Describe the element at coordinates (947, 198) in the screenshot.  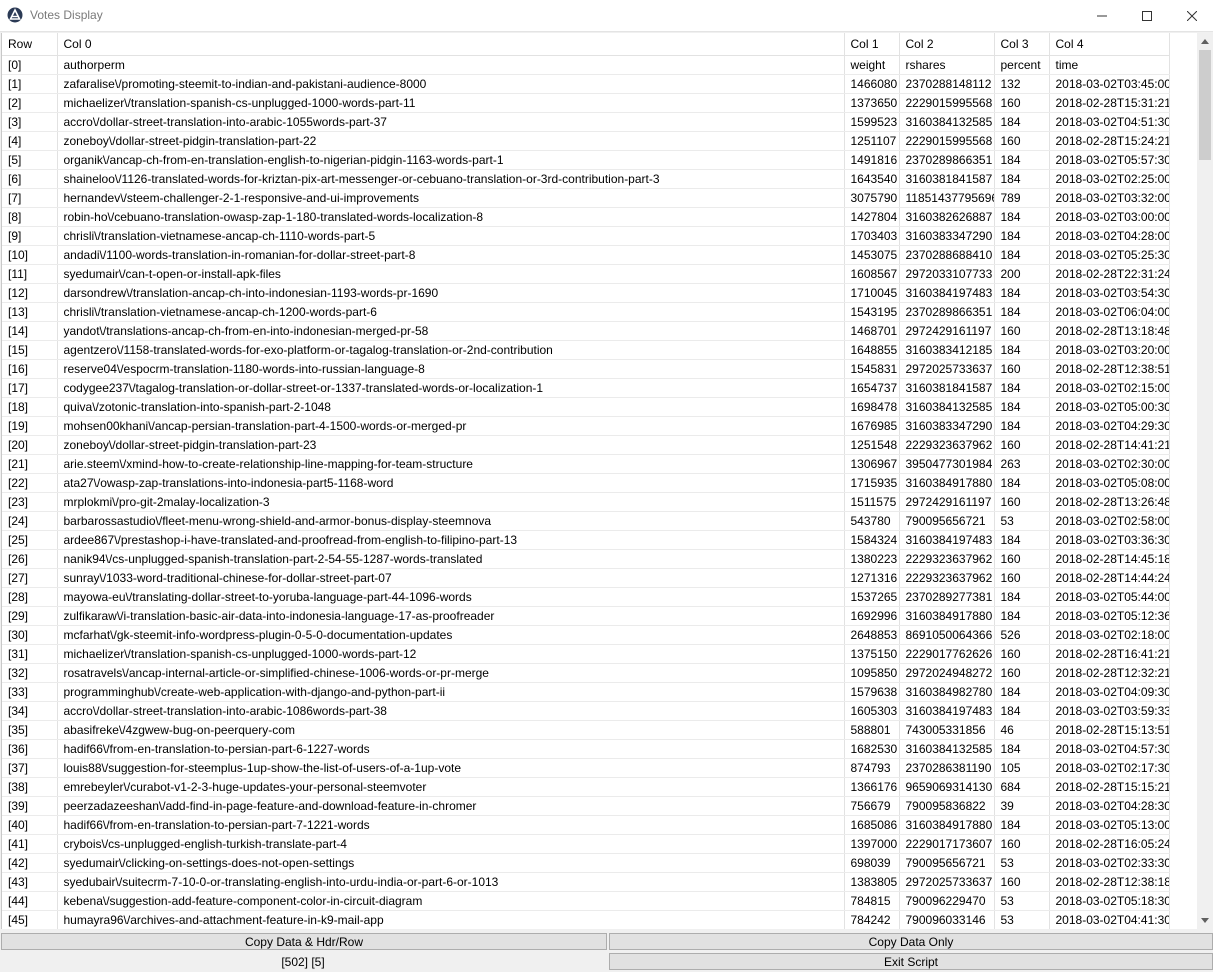
I see `table-cell: 11851437795696` at that location.